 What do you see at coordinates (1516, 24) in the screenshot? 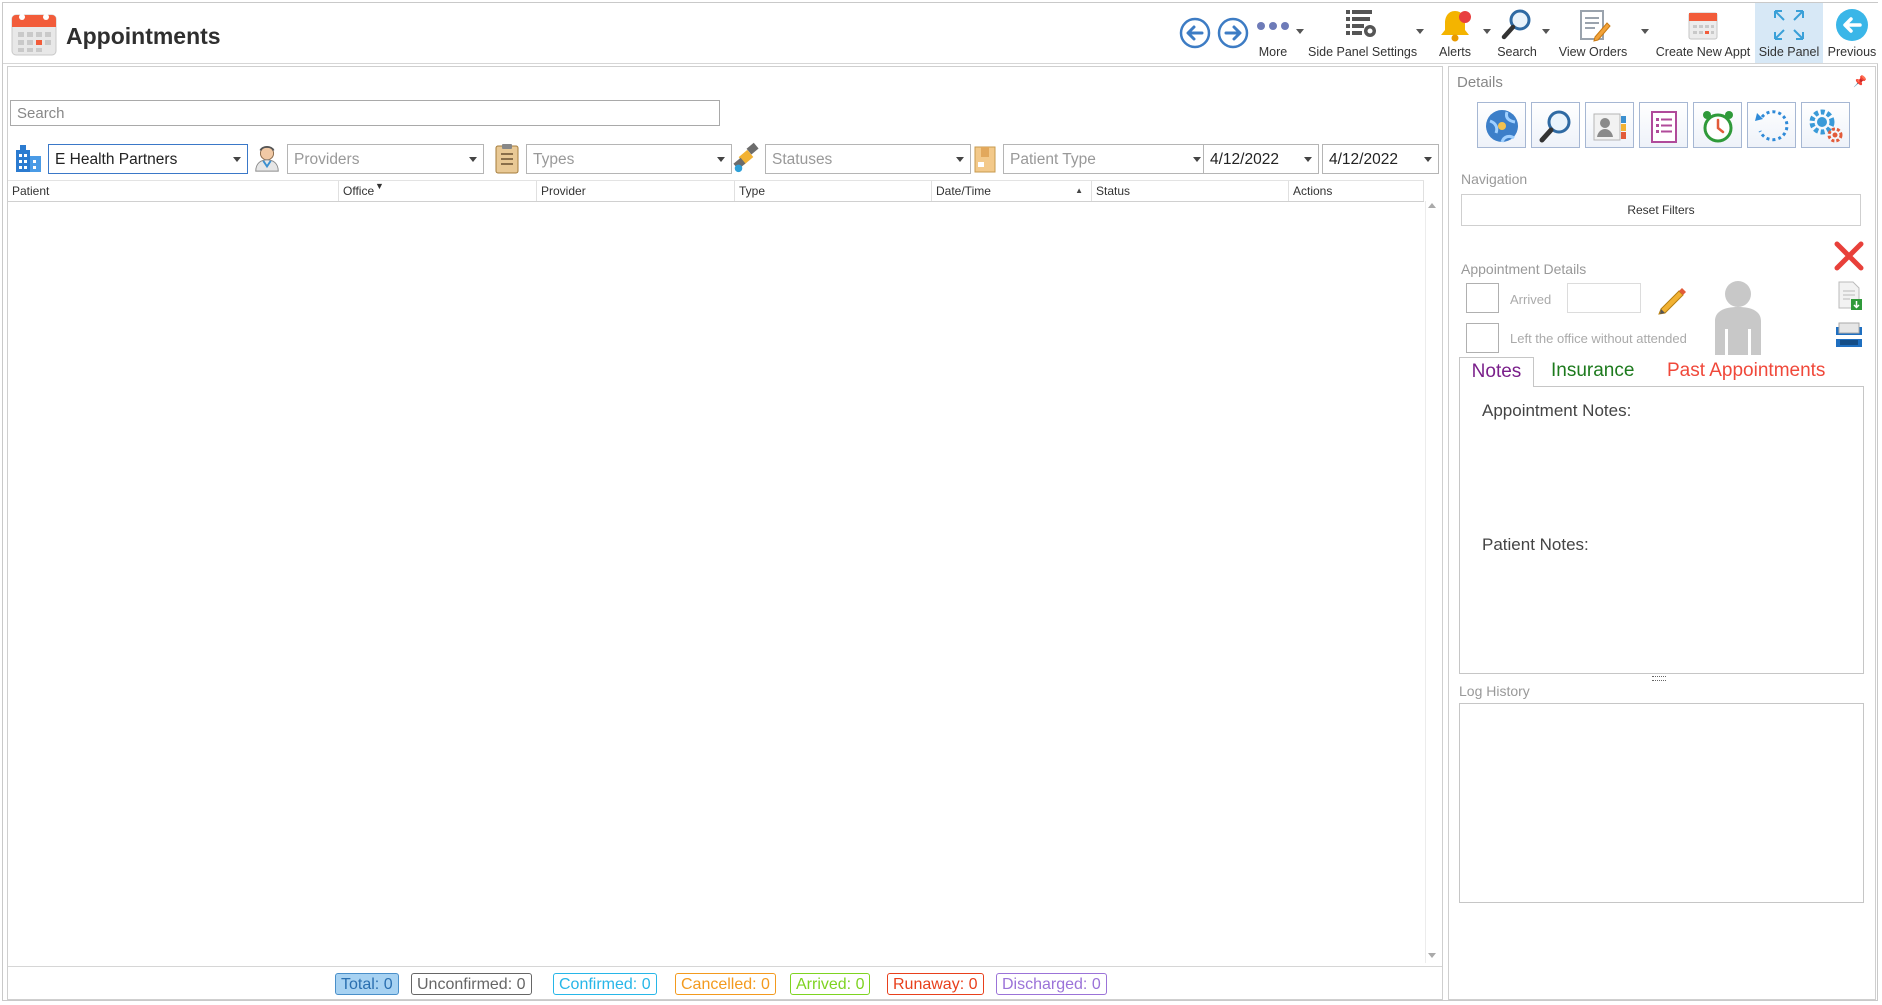
I see `search-icon` at bounding box center [1516, 24].